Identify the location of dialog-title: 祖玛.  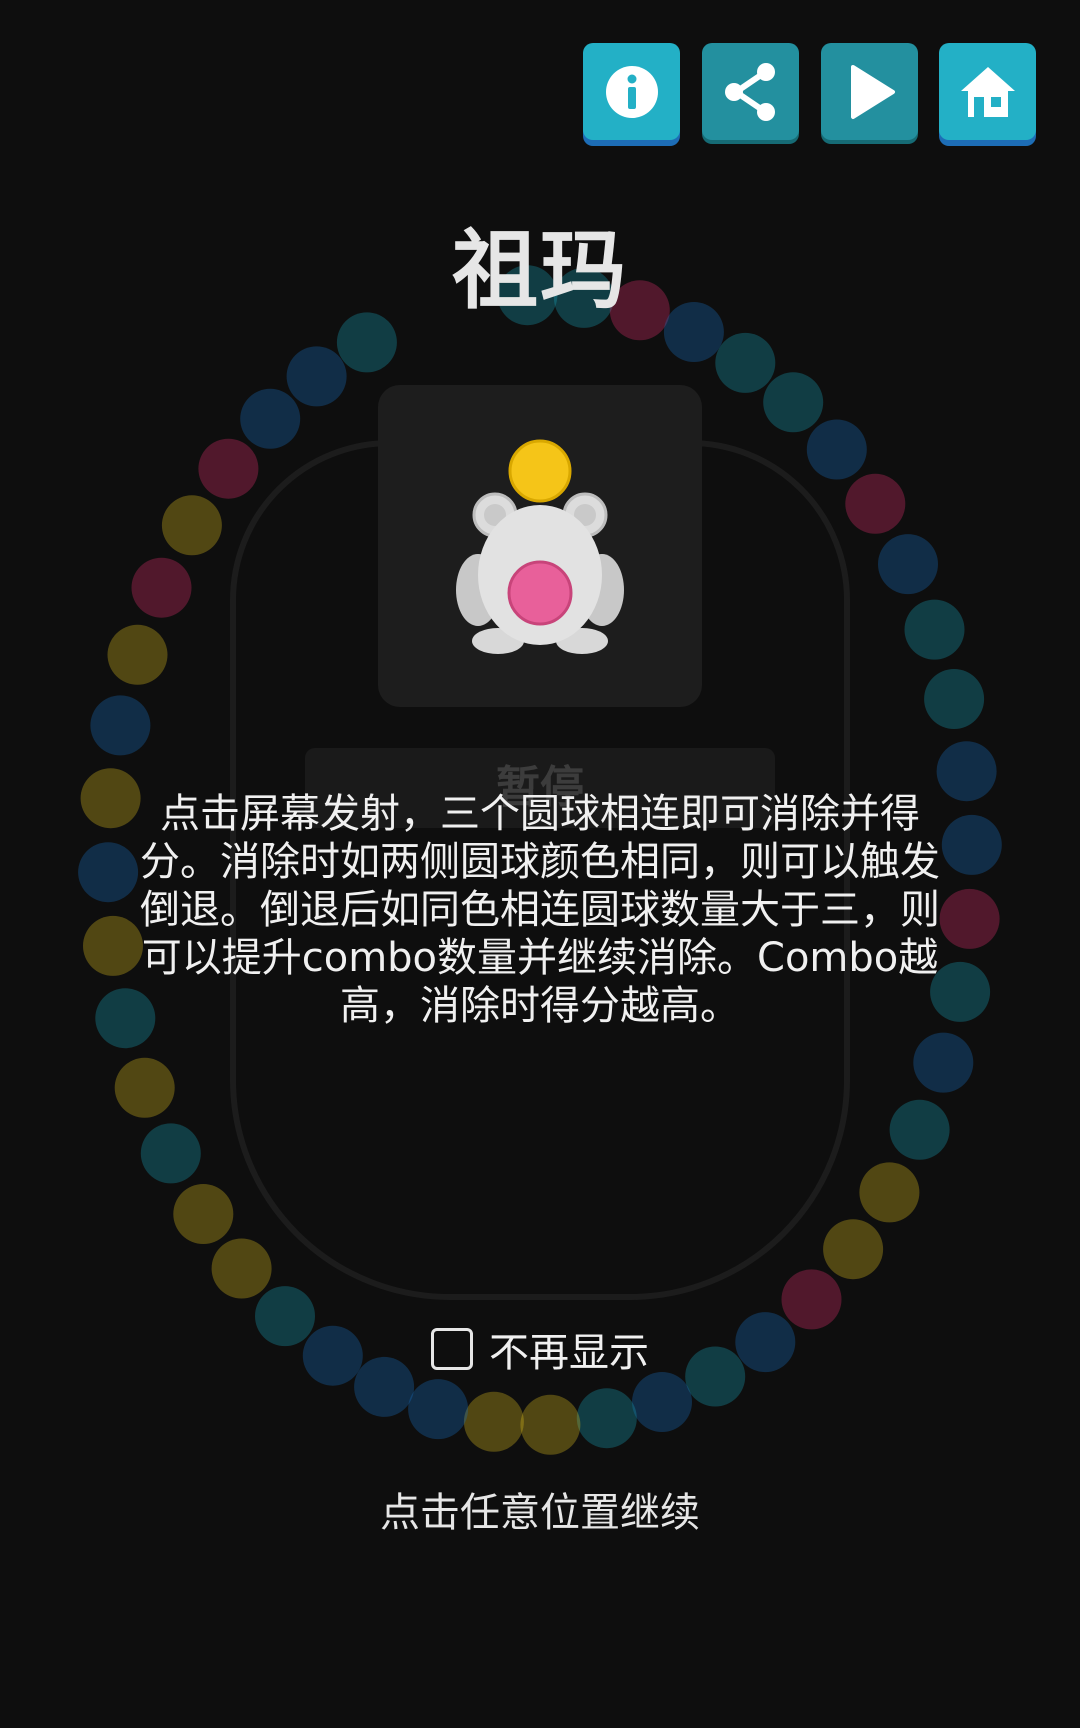
(540, 271).